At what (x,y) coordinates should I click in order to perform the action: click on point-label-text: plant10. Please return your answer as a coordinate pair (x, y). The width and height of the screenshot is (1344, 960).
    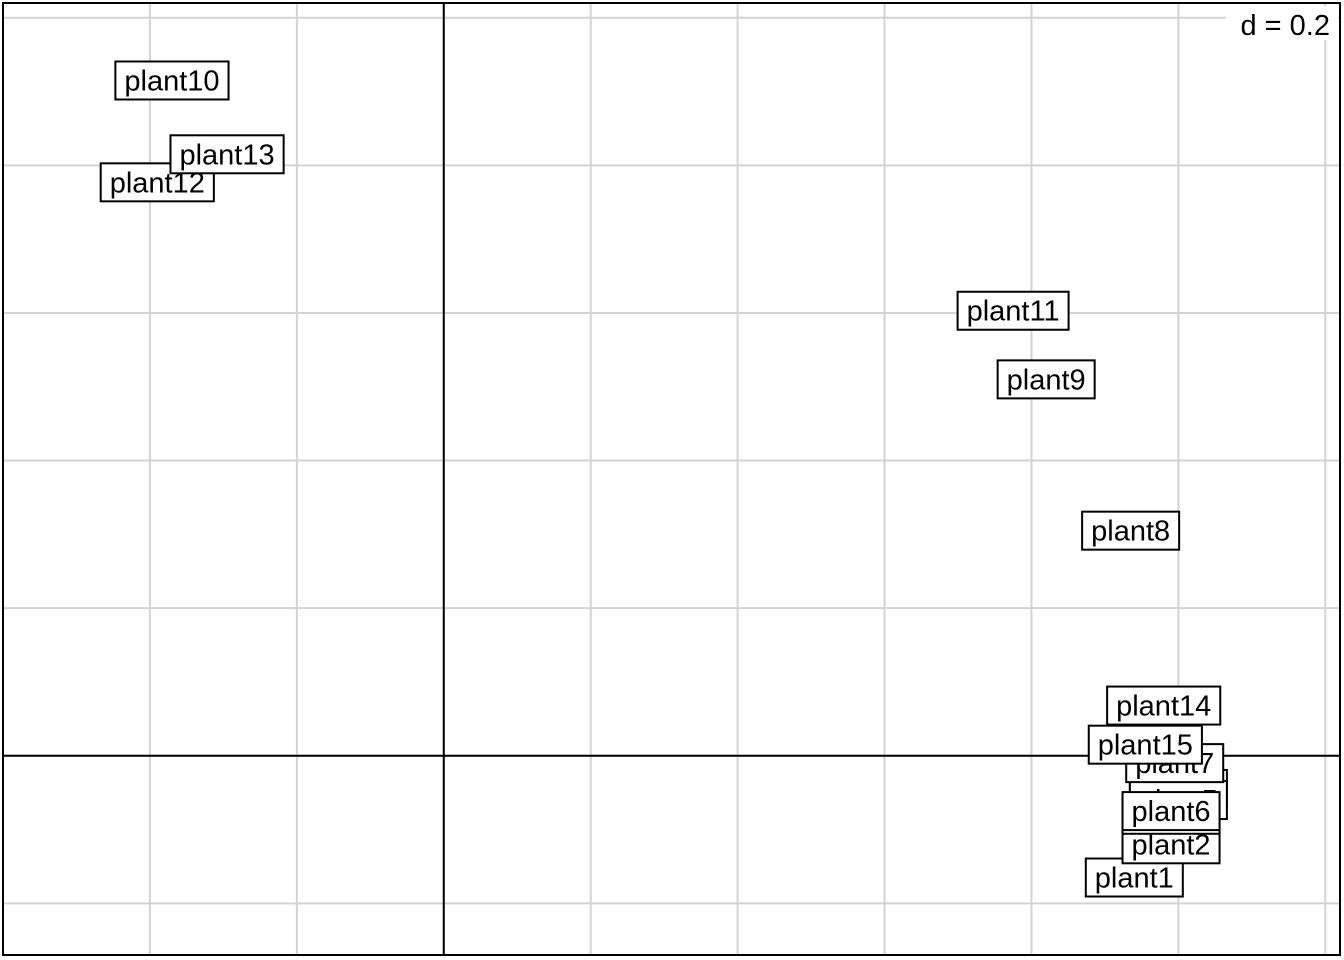
    Looking at the image, I should click on (171, 81).